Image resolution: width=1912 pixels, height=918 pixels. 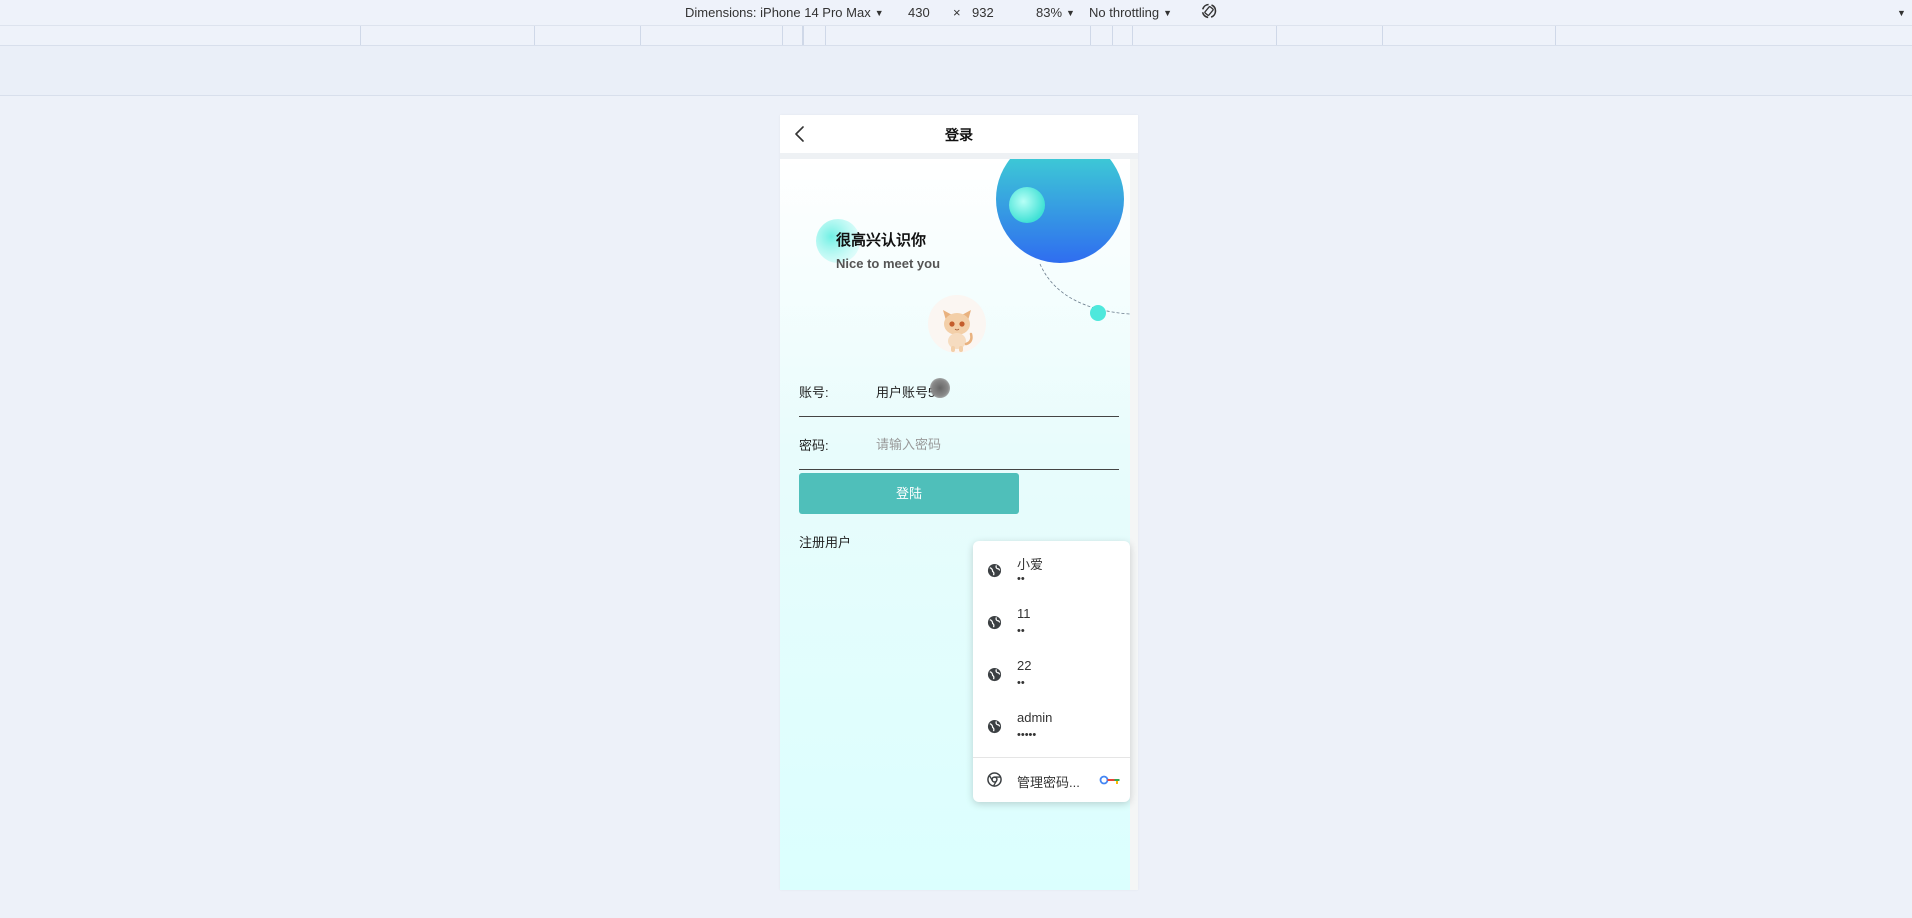 What do you see at coordinates (778, 12) in the screenshot?
I see `device-label: Dimensions: iPhone 14 Pro Max` at bounding box center [778, 12].